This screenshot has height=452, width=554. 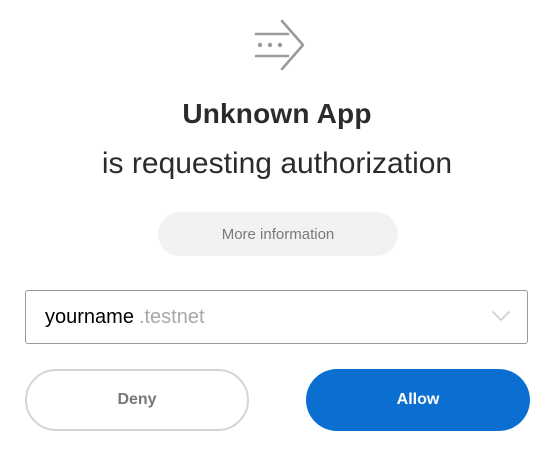 I want to click on arrow-right-dotted-icon, so click(x=279, y=45).